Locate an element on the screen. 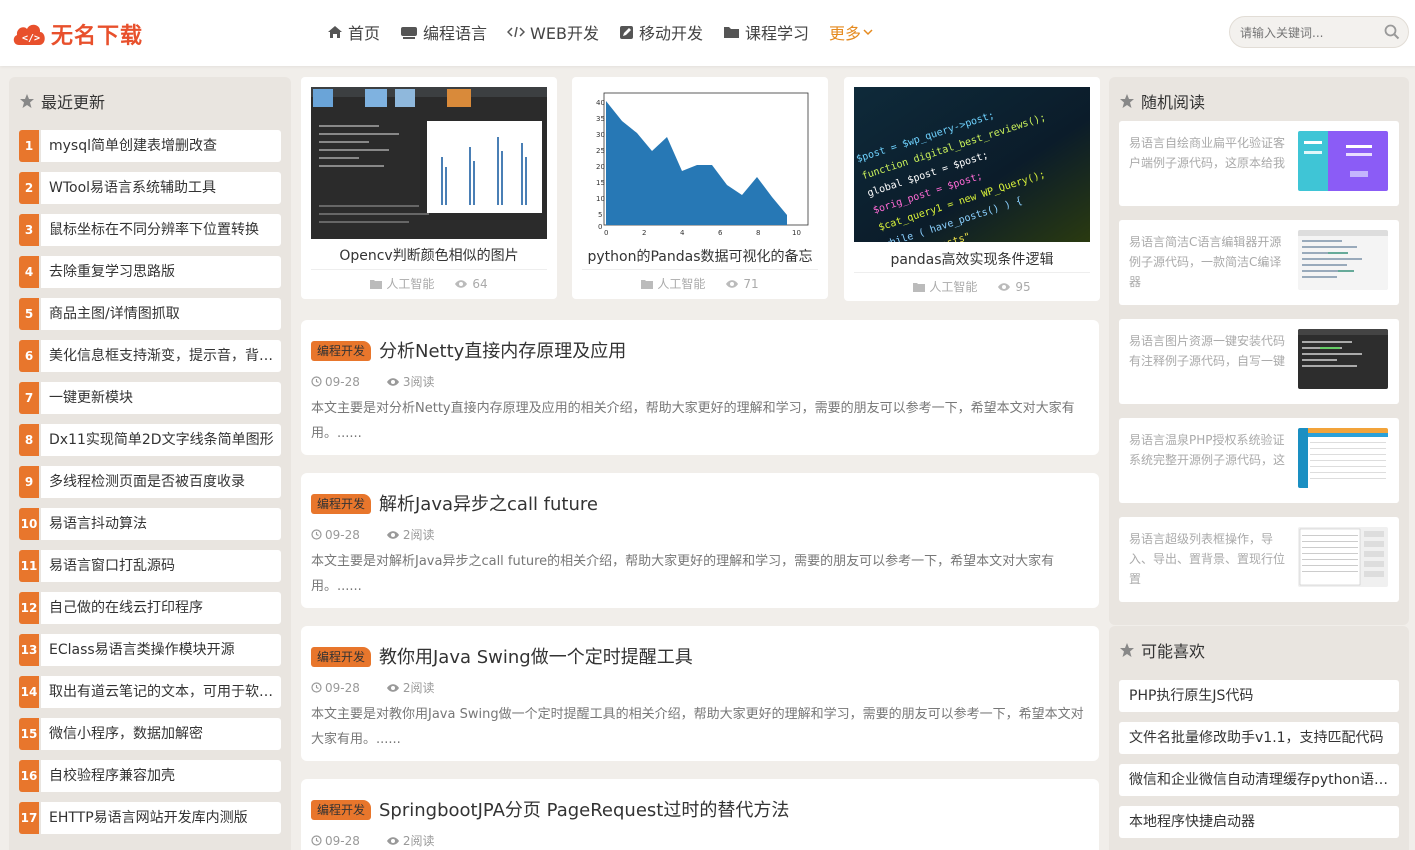 Image resolution: width=1415 pixels, height=850 pixels. nav-home: 首页 is located at coordinates (353, 32).